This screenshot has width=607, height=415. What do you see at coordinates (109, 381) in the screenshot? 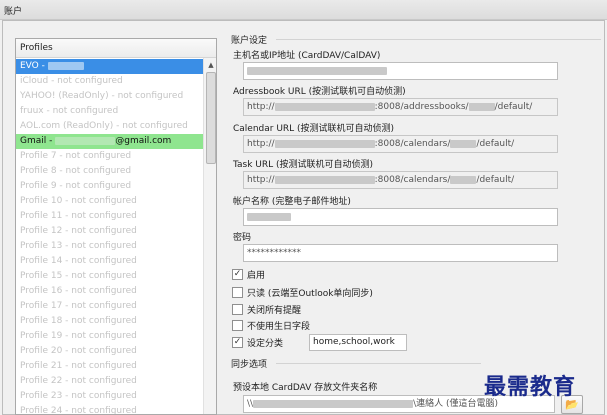
I see `profile-item-22: Profile 22 - not configured` at bounding box center [109, 381].